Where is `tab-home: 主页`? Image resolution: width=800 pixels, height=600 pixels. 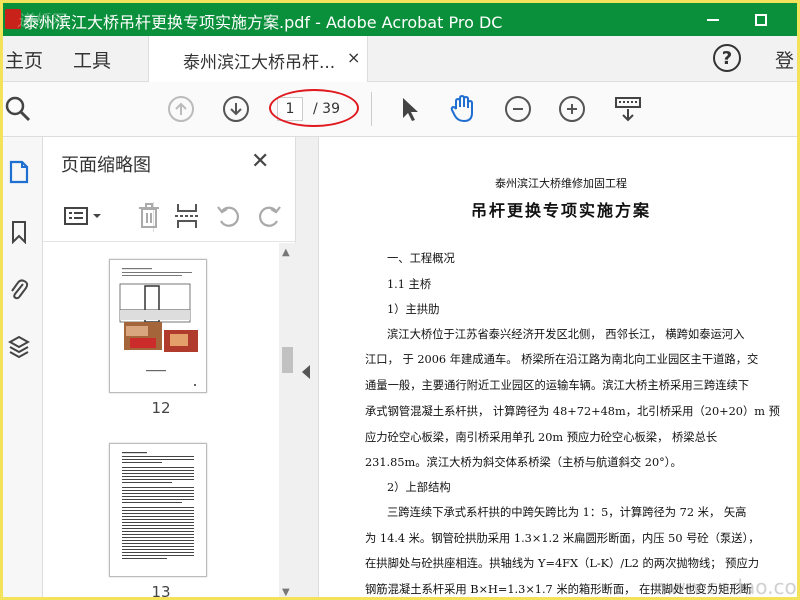 tab-home: 主页 is located at coordinates (24, 59).